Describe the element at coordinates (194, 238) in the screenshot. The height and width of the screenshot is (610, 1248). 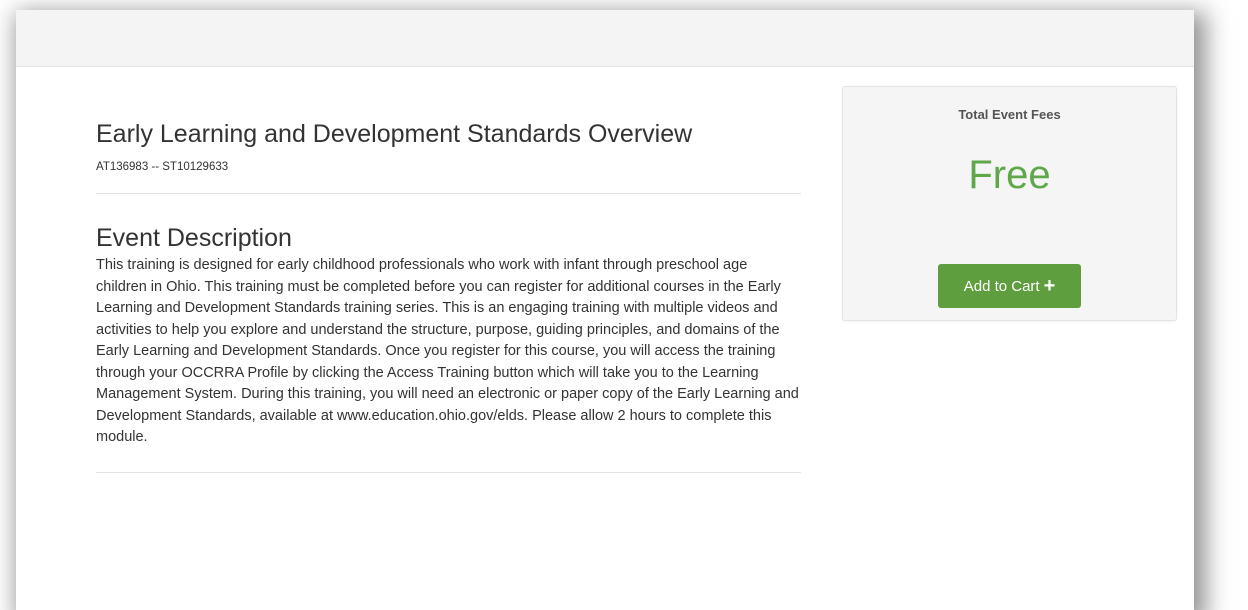
I see `event-description-heading: Event Description` at that location.